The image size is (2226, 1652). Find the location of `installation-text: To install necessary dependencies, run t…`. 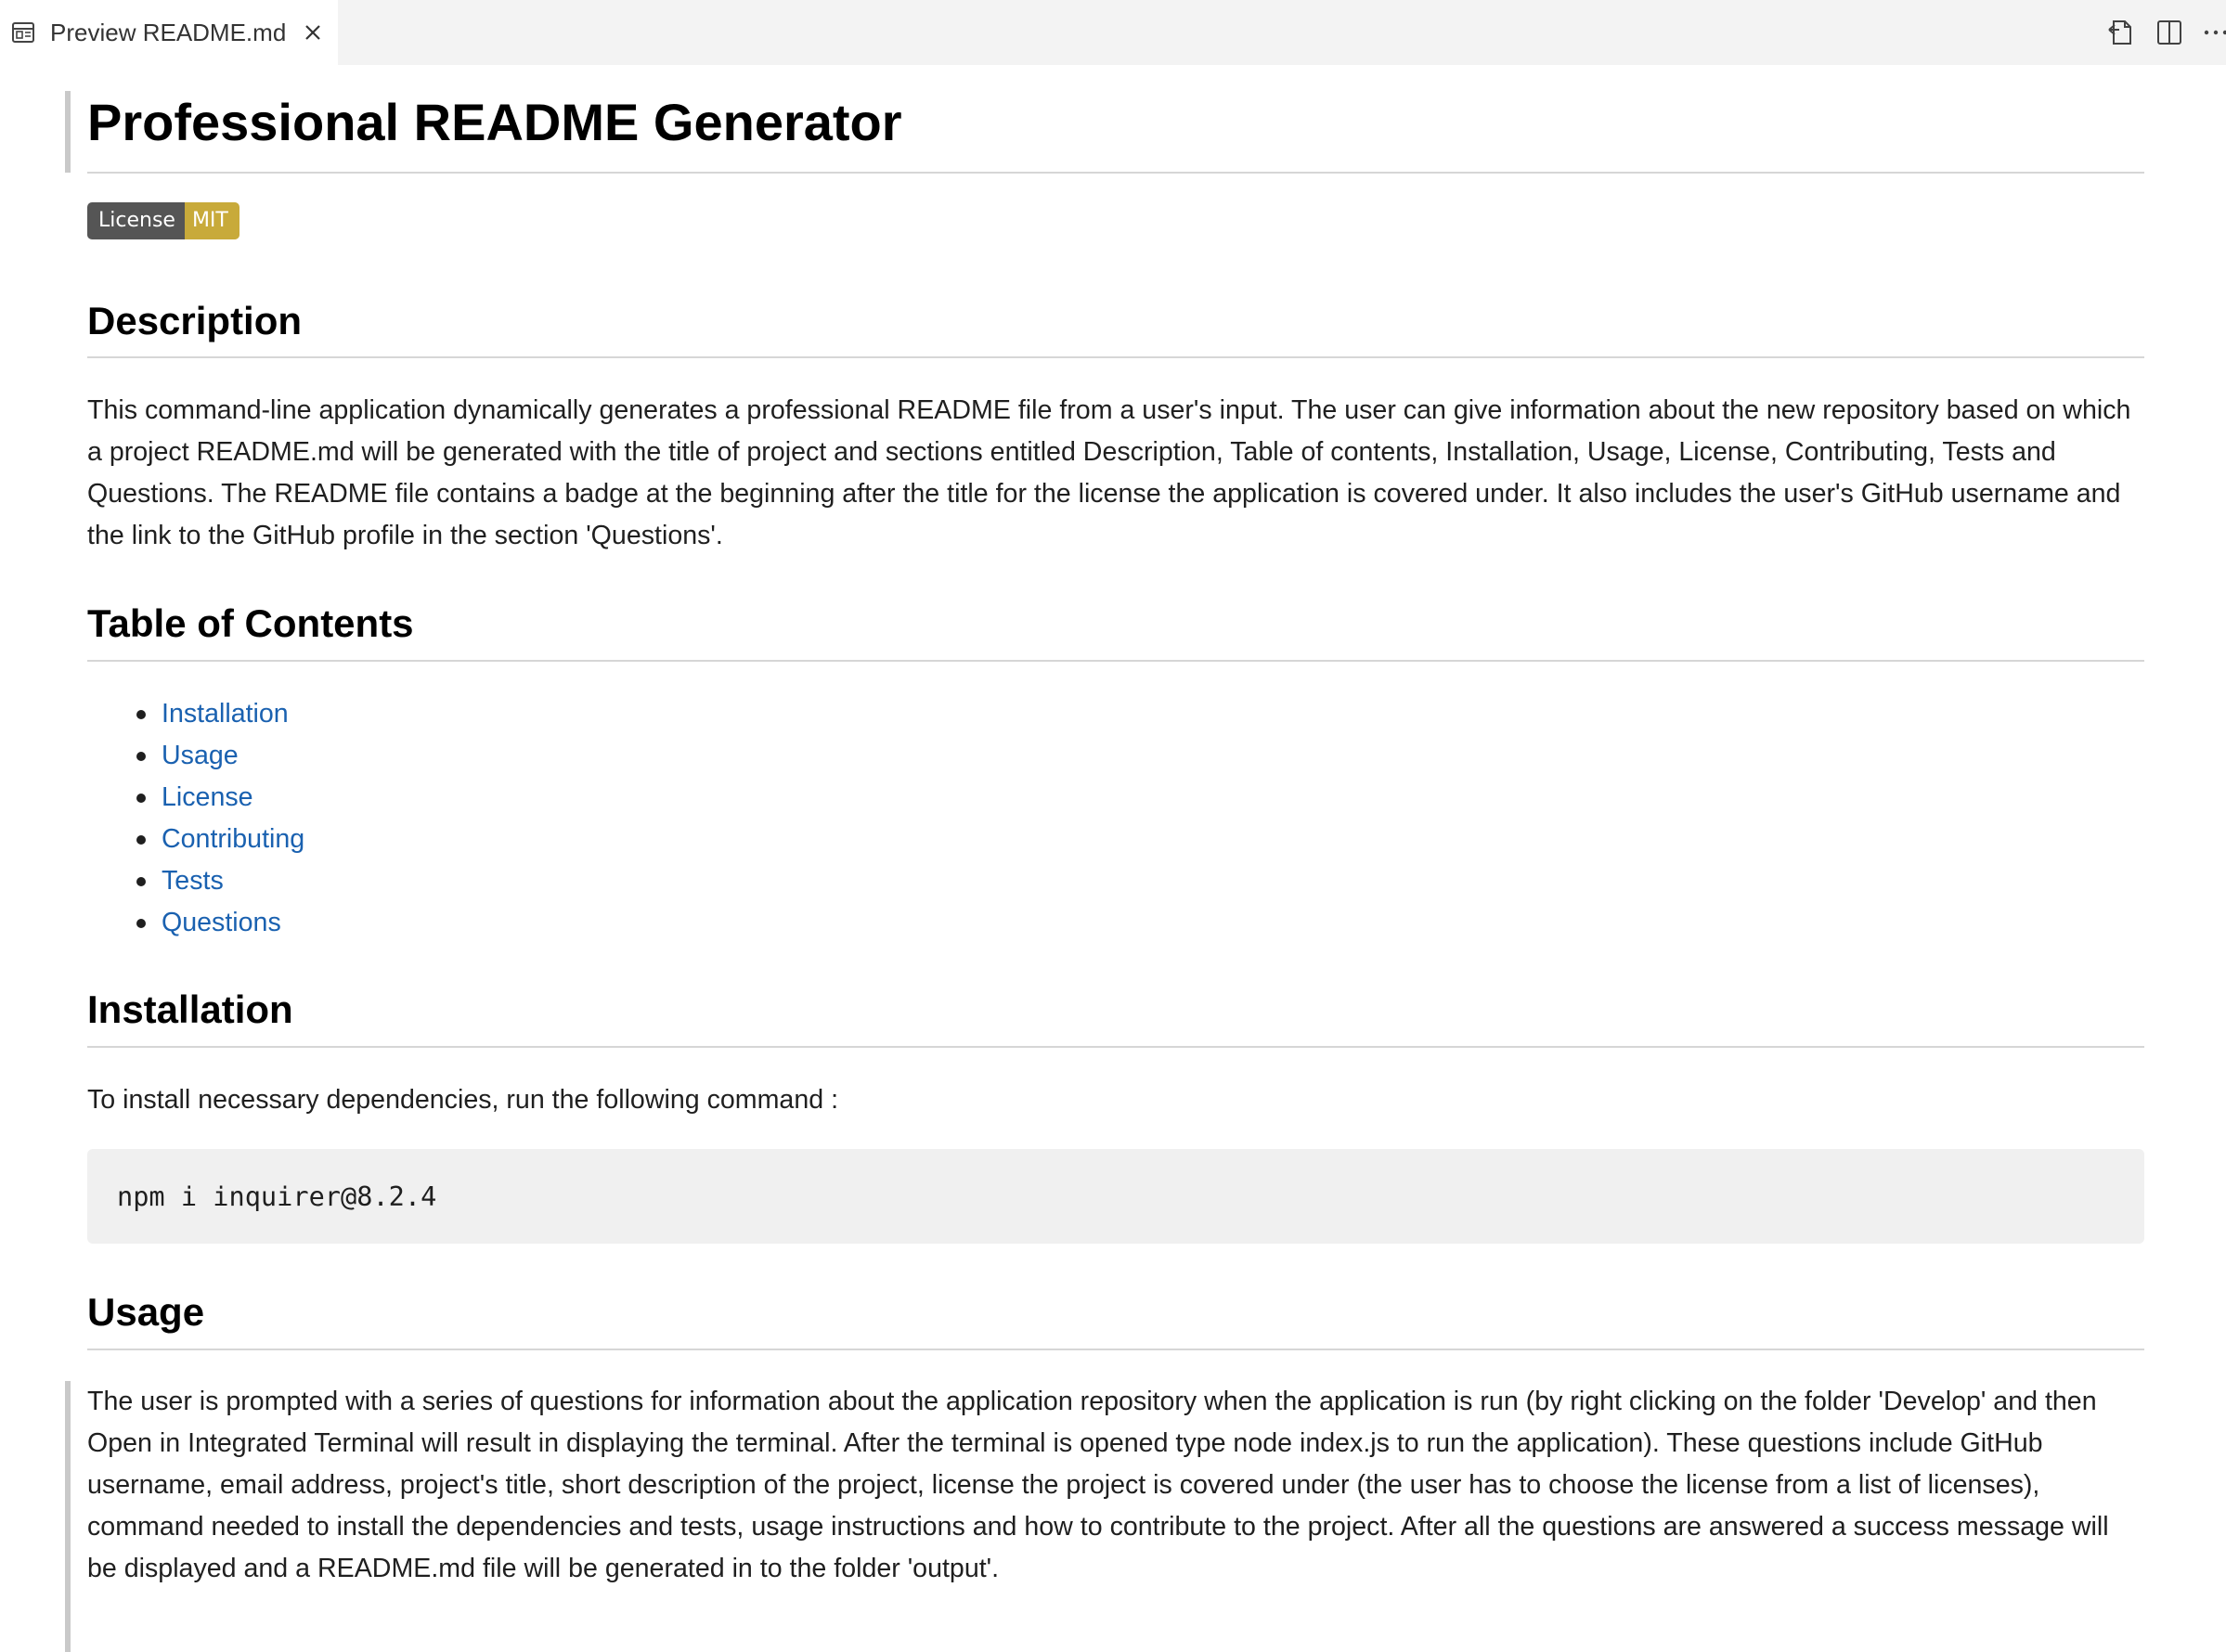

installation-text: To install necessary dependencies, run t… is located at coordinates (463, 1100).